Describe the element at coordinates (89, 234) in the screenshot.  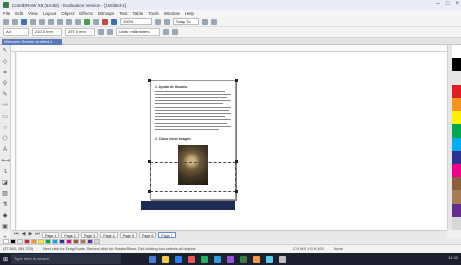
I see `page-tab: Page 3` at that location.